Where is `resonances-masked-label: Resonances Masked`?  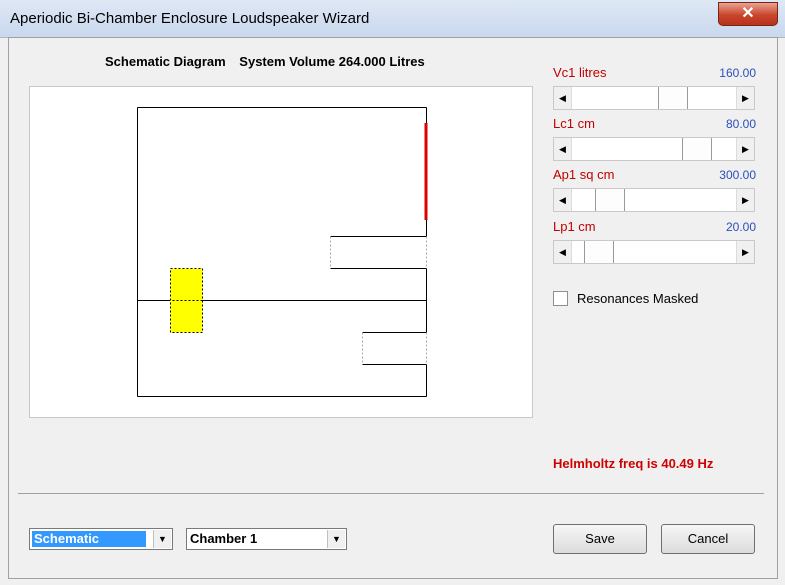
resonances-masked-label: Resonances Masked is located at coordinates (637, 298).